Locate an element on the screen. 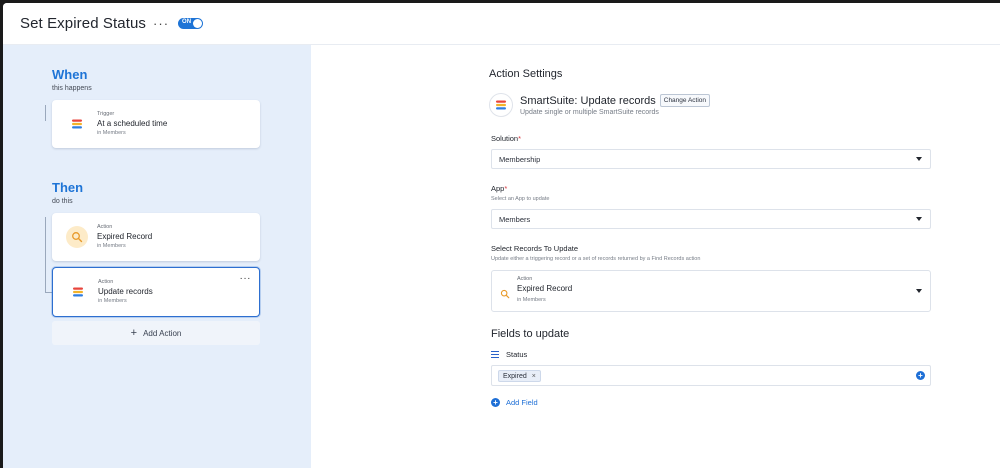 The image size is (1000, 468). records-kind: Action is located at coordinates (525, 279).